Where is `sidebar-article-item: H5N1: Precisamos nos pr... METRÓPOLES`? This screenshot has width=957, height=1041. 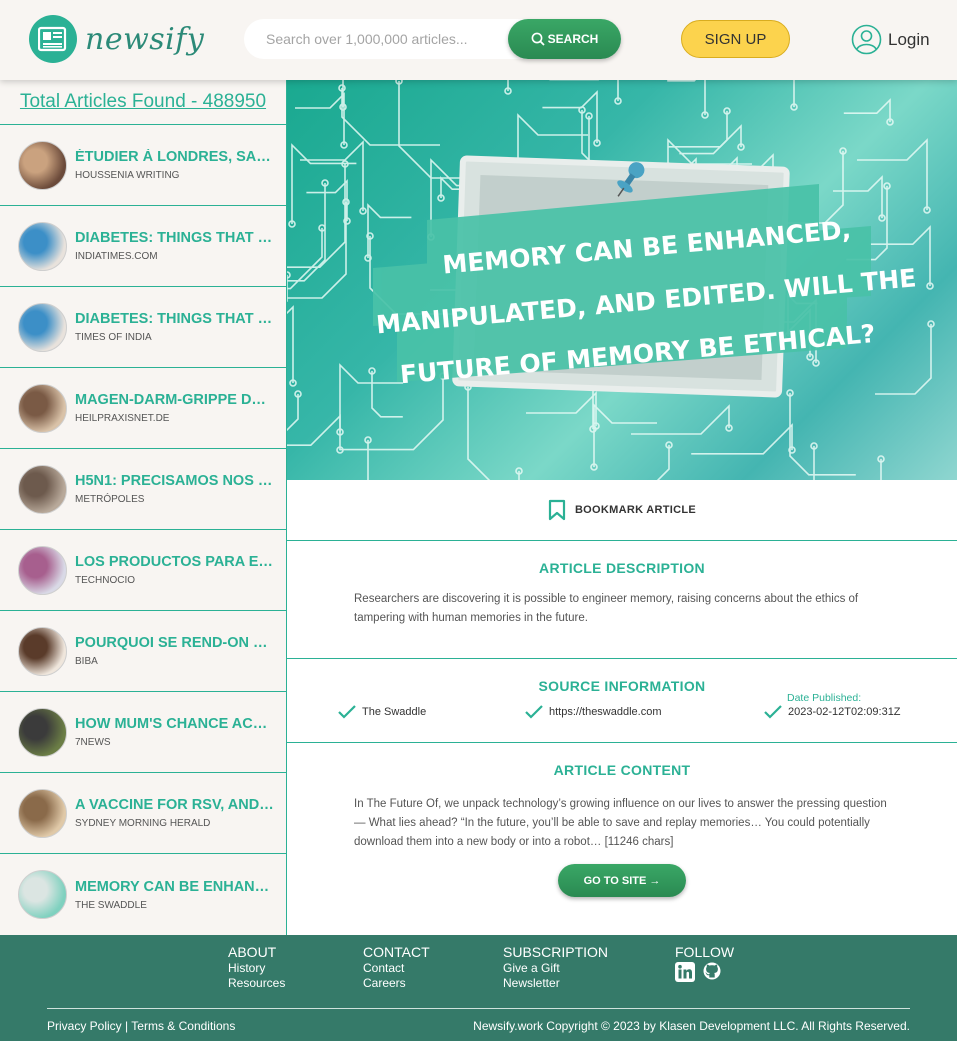
sidebar-article-item: H5N1: Precisamos nos pr... METRÓPOLES is located at coordinates (143, 489).